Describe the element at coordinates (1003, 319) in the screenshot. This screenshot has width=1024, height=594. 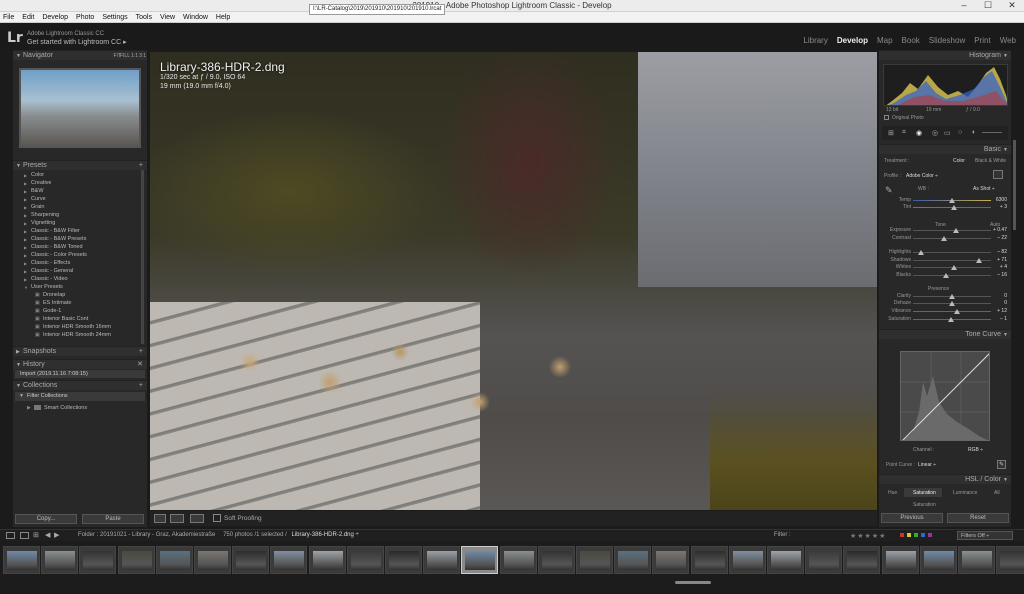
I see `slider-value: – 1` at that location.